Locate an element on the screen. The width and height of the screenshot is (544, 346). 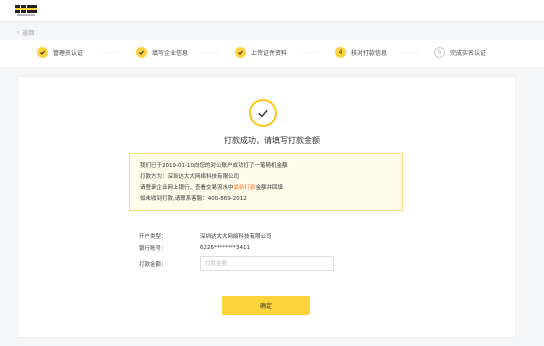
step-2: 填写企业信息 is located at coordinates (162, 52).